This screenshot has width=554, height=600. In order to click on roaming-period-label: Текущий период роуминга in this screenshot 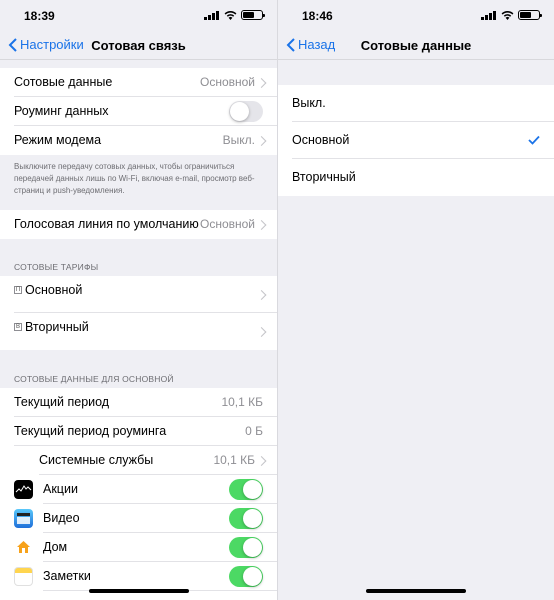, I will do `click(90, 431)`.